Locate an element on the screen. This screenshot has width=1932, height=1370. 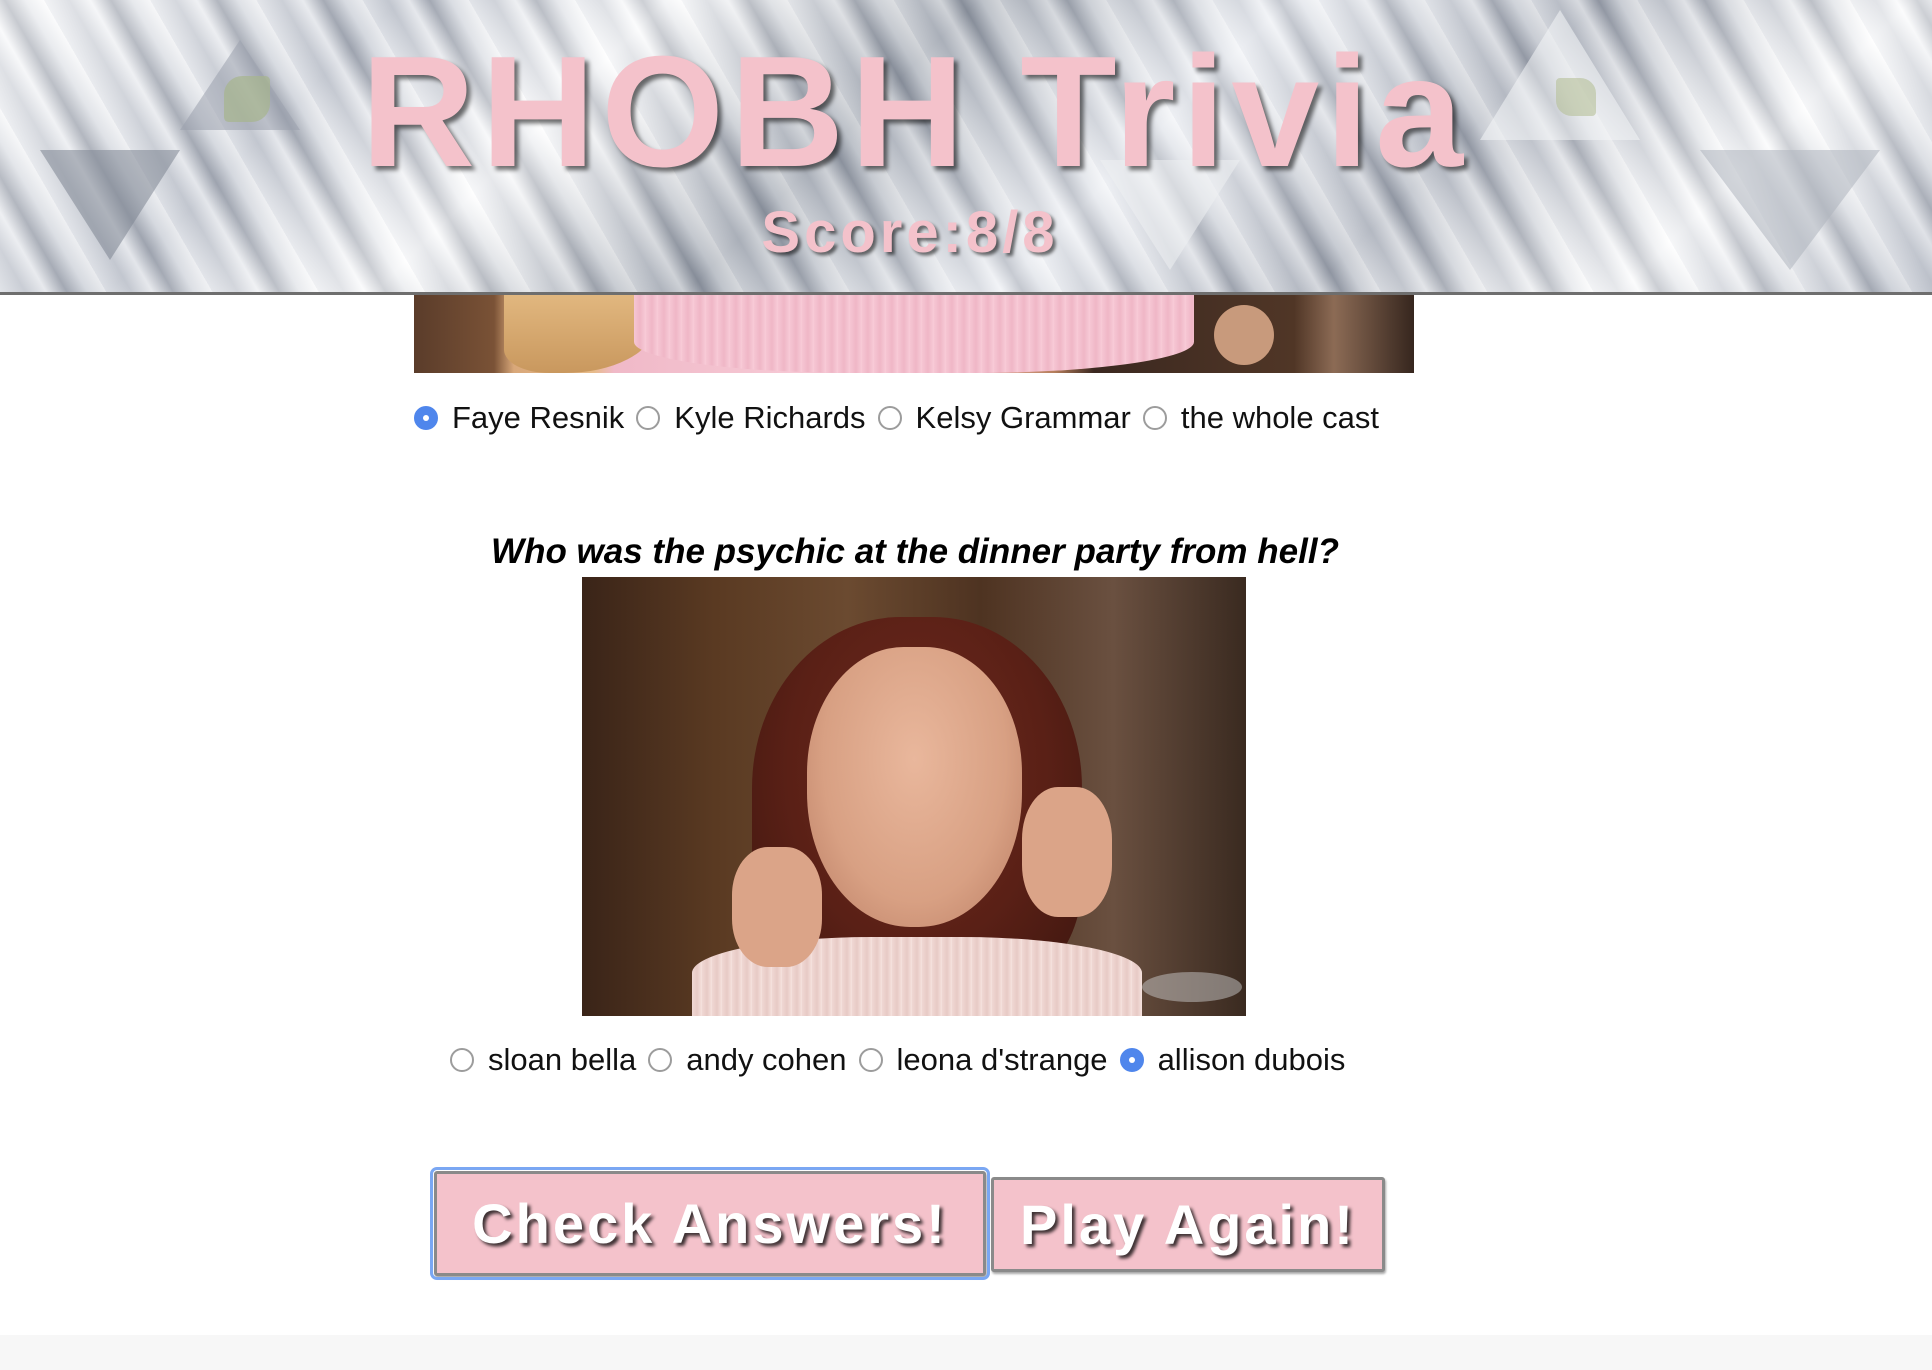
option-leona-dstrange: leona d'strange is located at coordinates (983, 1060).